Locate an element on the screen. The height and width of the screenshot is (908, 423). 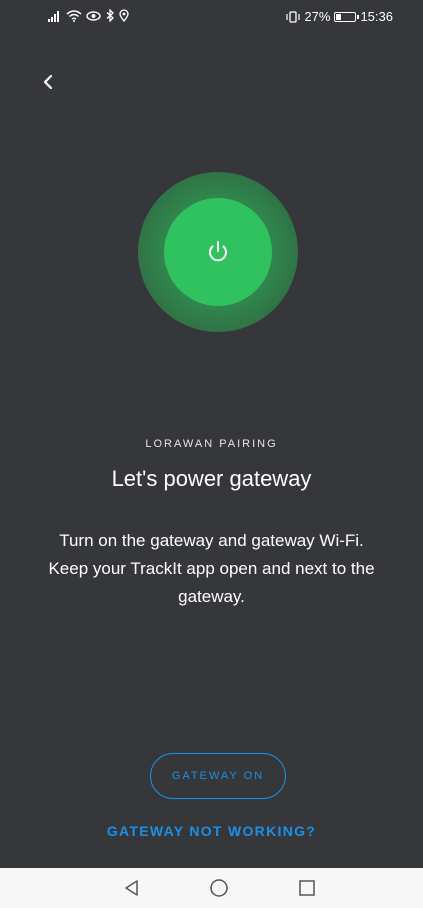
system-nav-bar is located at coordinates (211, 888).